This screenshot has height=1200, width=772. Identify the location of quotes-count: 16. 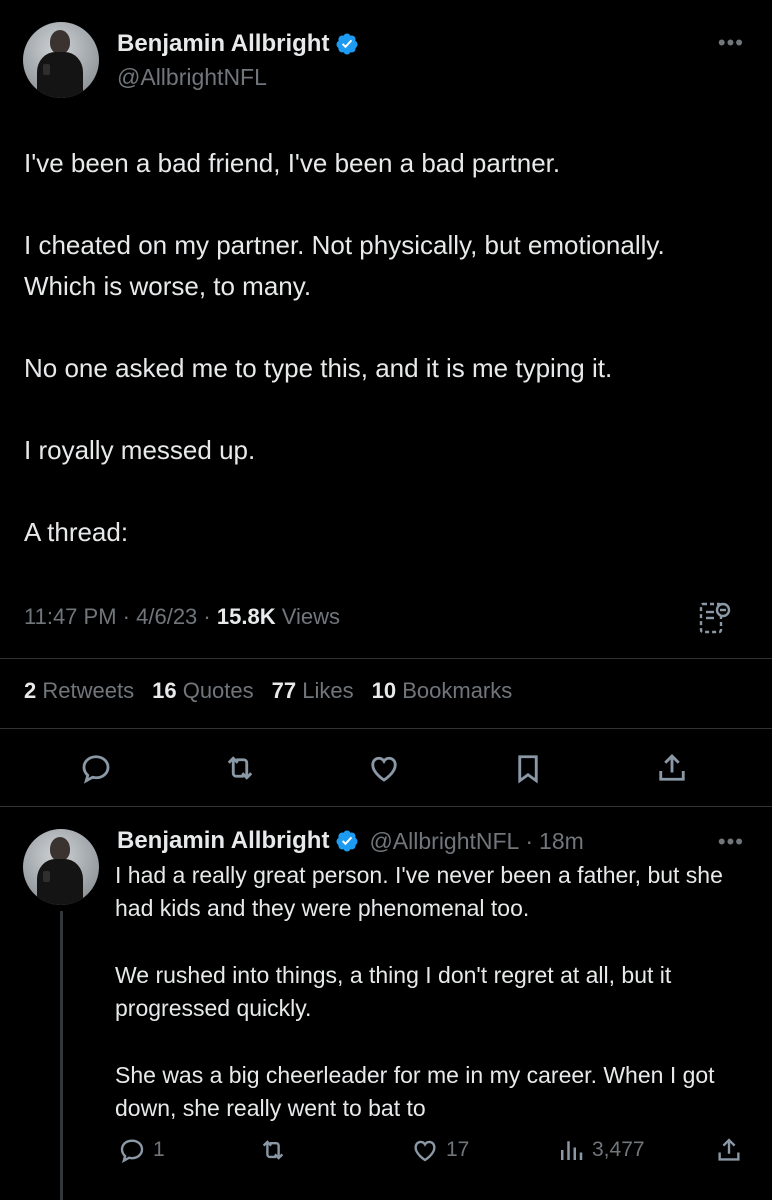
(164, 690).